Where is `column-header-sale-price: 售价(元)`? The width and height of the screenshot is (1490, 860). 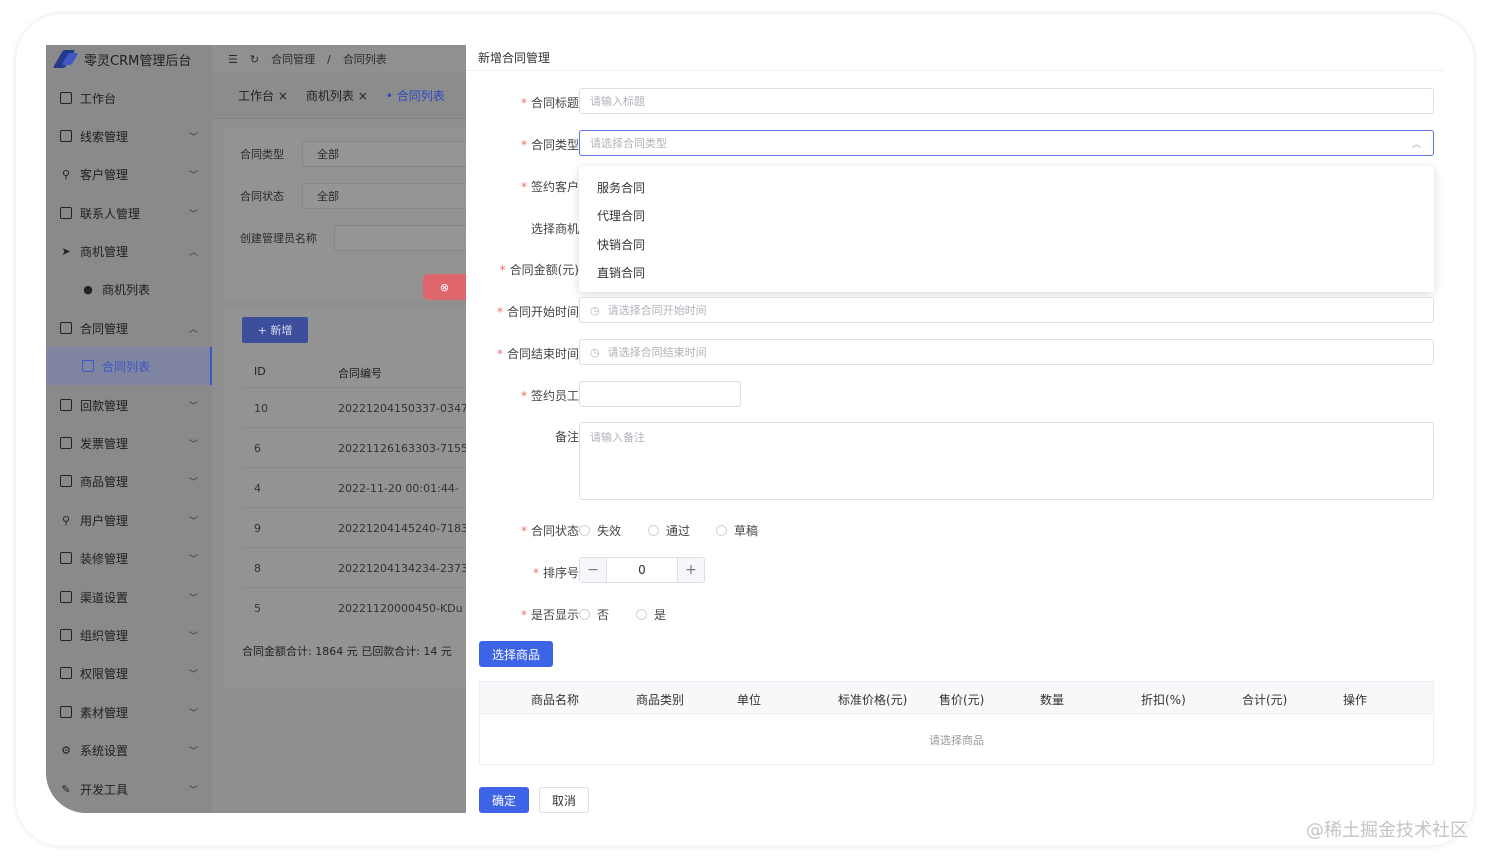 column-header-sale-price: 售价(元) is located at coordinates (962, 700).